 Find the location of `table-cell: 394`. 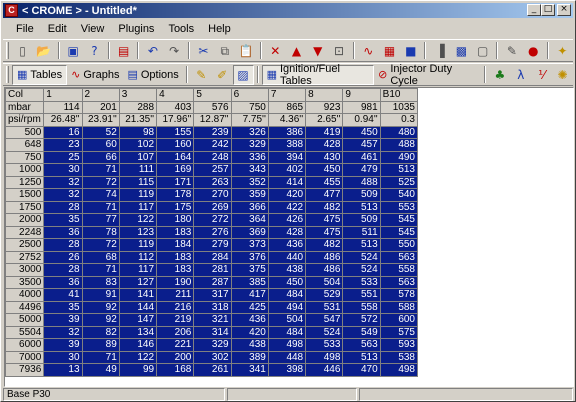

table-cell: 394 is located at coordinates (287, 157).